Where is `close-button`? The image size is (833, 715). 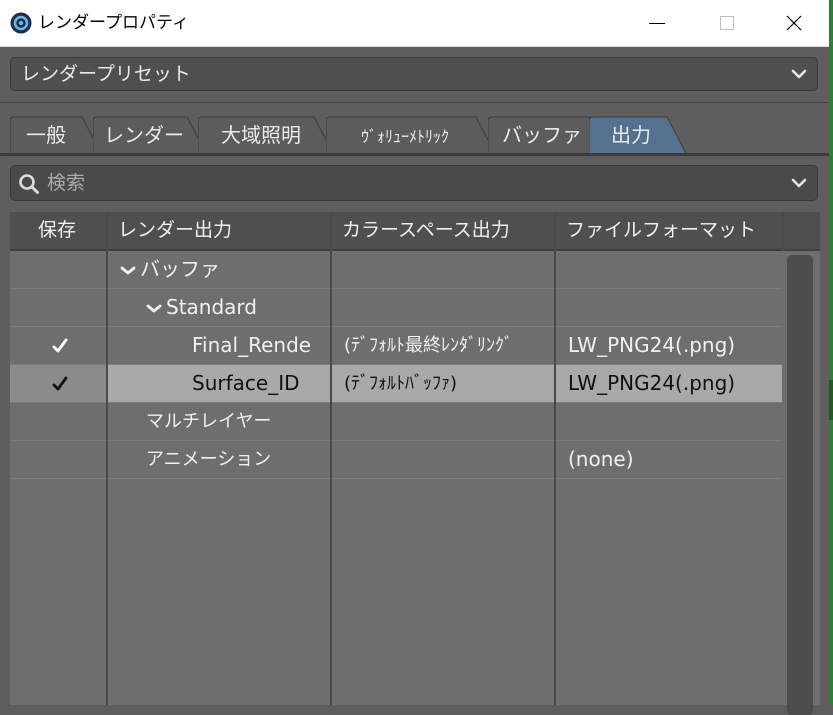
close-button is located at coordinates (794, 23).